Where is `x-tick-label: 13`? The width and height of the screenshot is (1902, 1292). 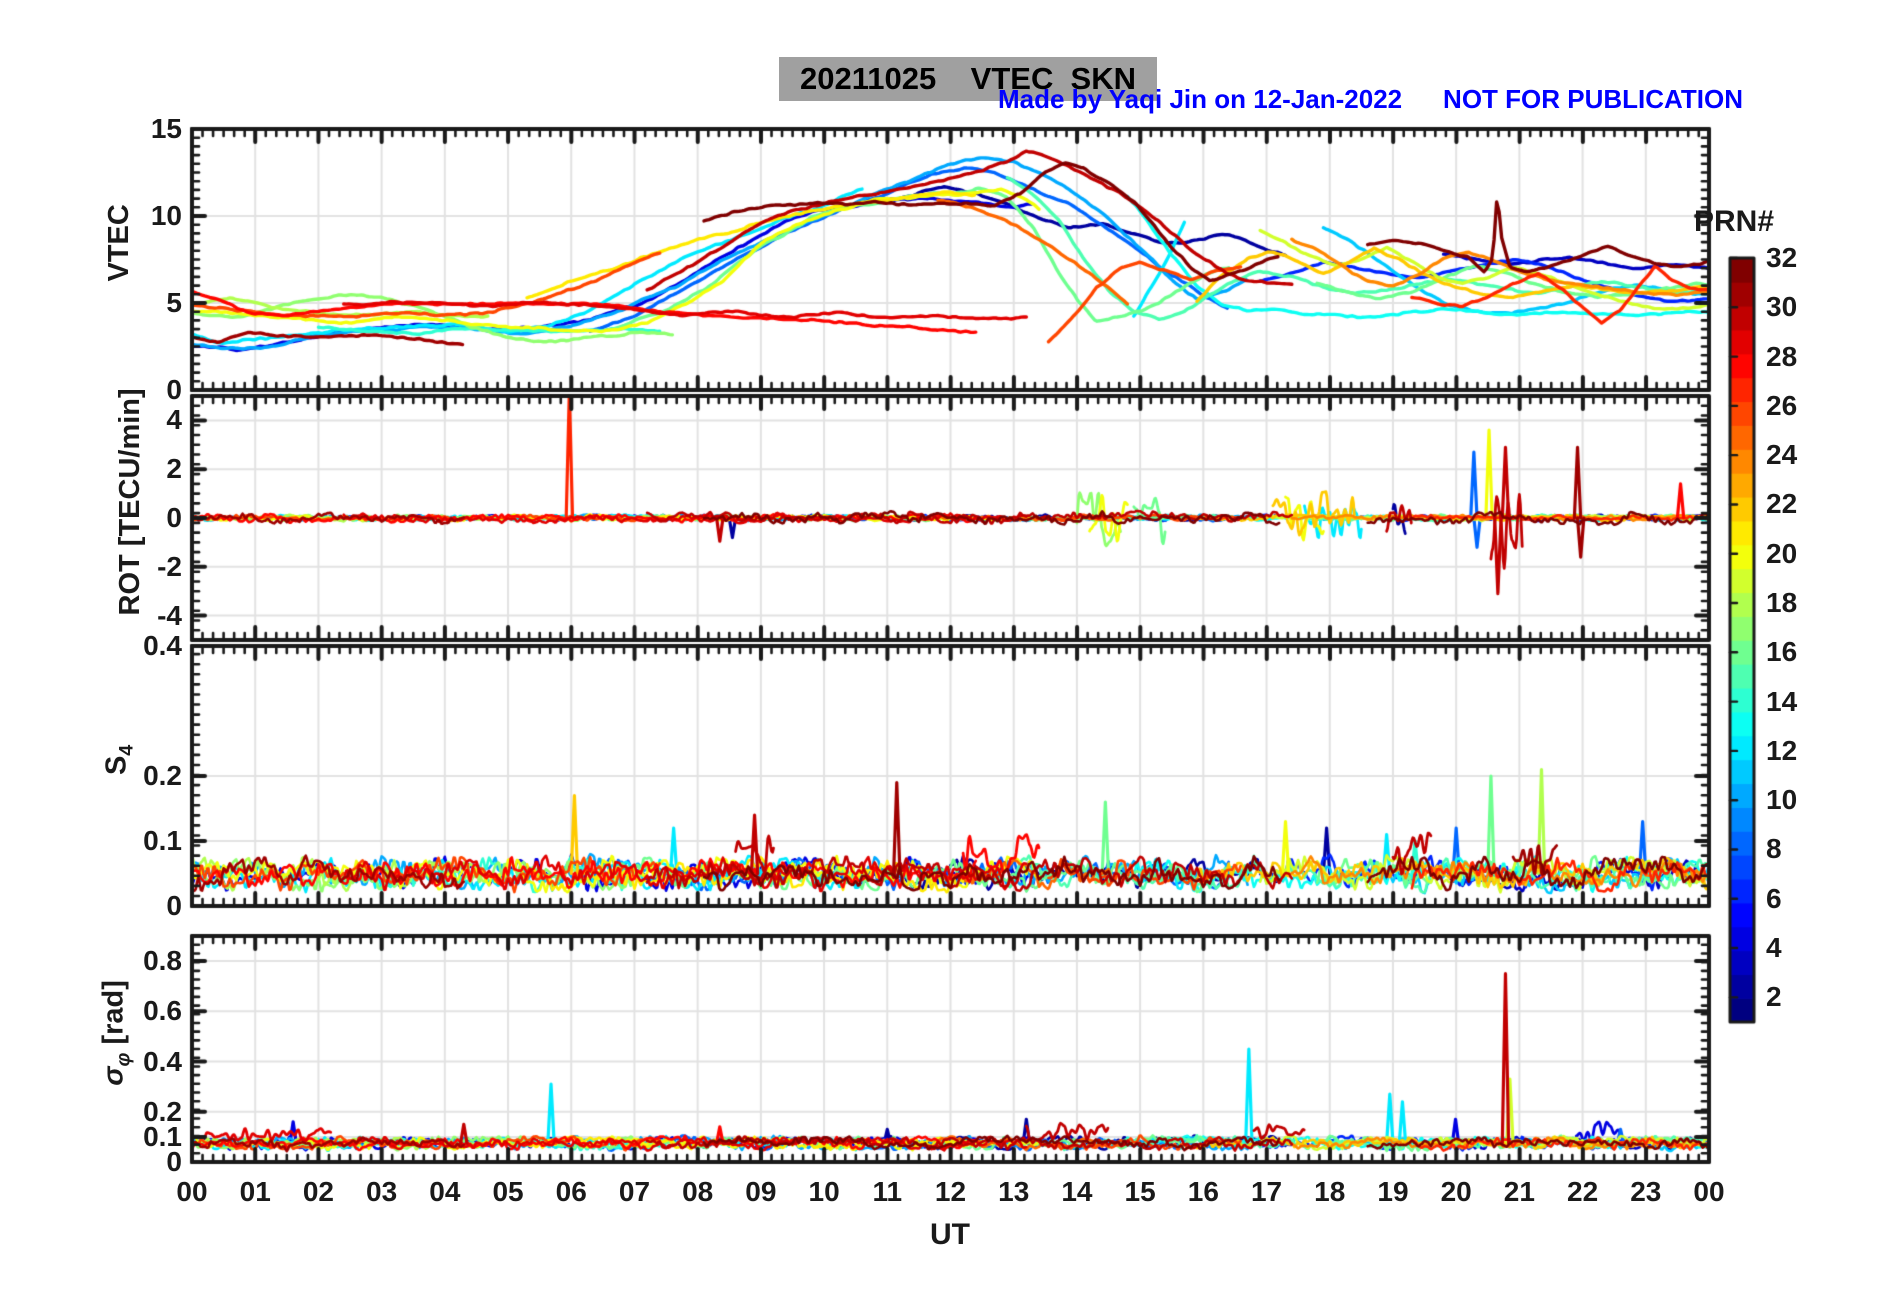 x-tick-label: 13 is located at coordinates (1014, 1191).